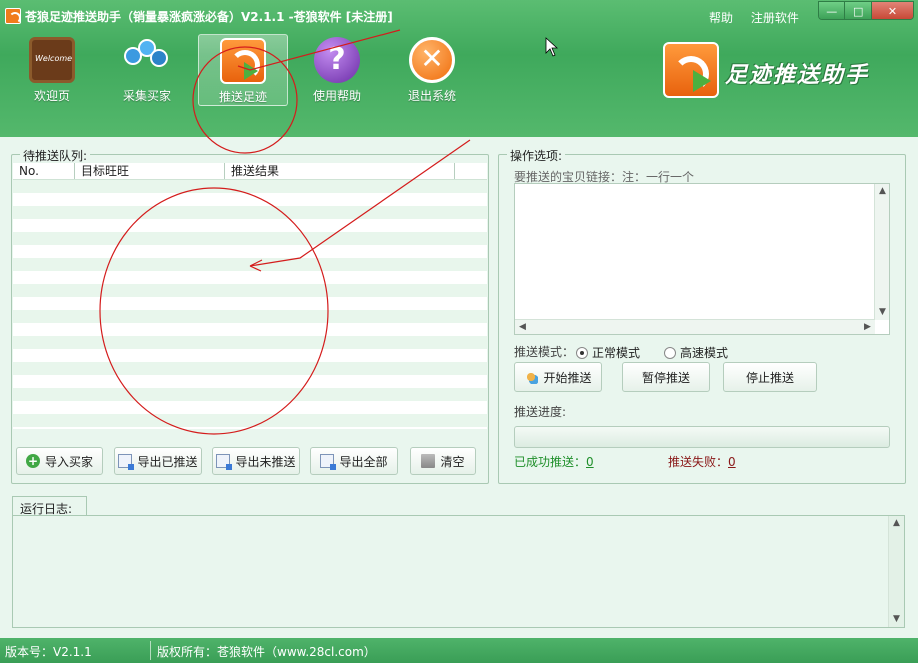  I want to click on toolbar-label: 欢迎页, so click(51, 96).